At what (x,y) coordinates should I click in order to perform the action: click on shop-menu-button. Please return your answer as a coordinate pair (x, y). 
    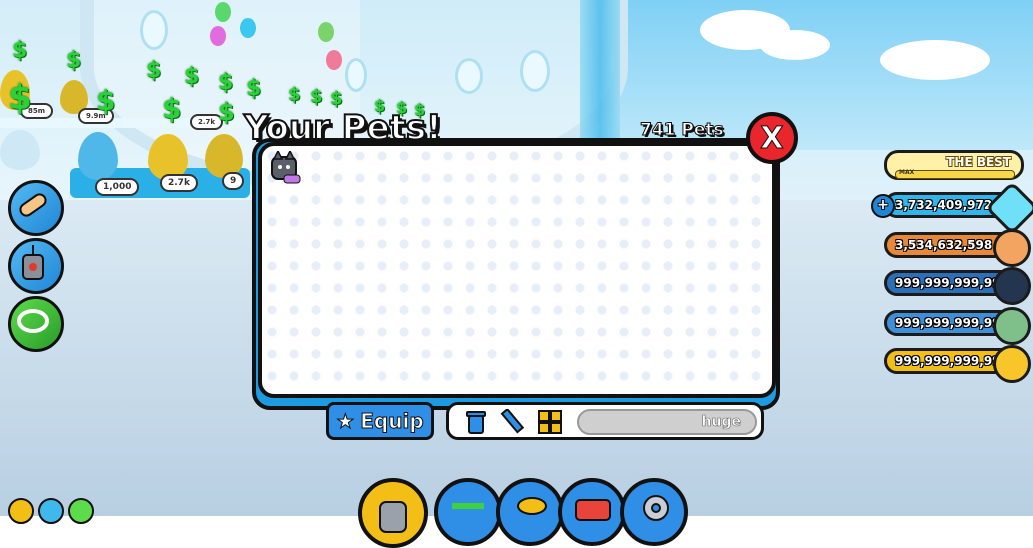
    Looking at the image, I should click on (592, 512).